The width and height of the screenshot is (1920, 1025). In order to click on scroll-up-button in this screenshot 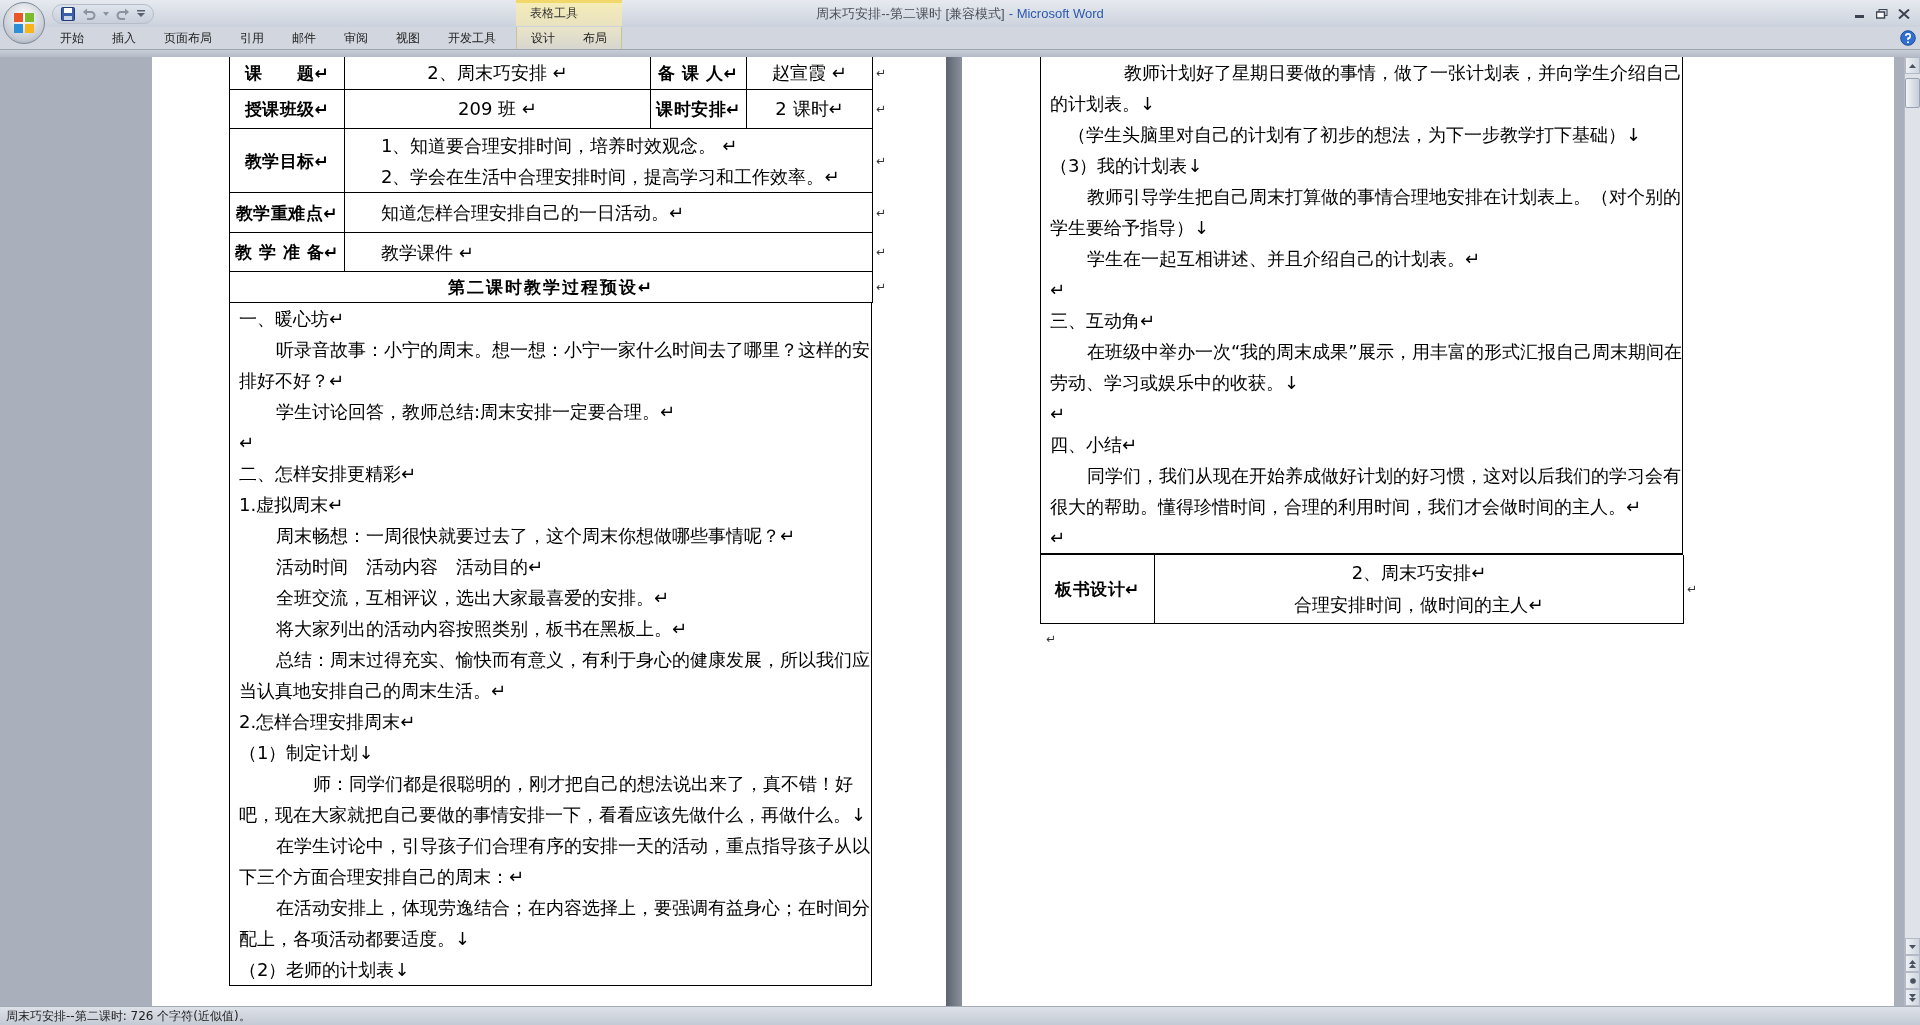, I will do `click(1912, 65)`.